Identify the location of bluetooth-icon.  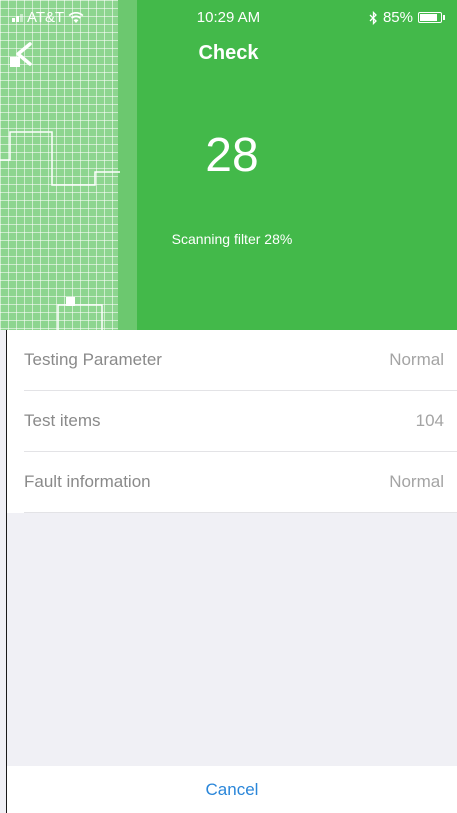
(373, 17).